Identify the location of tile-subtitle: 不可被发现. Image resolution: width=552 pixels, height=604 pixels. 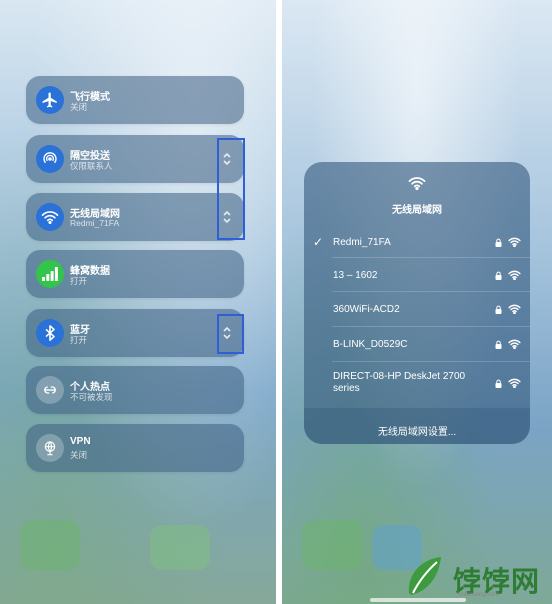
(91, 397).